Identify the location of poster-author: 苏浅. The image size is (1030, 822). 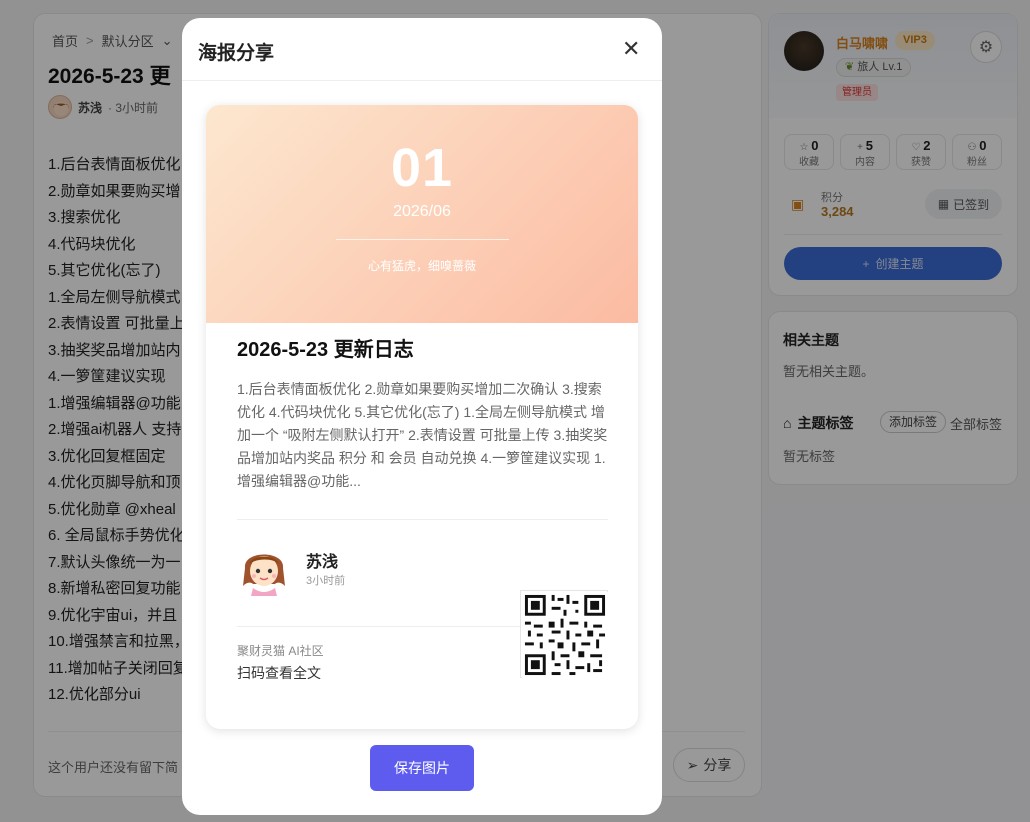
(322, 562).